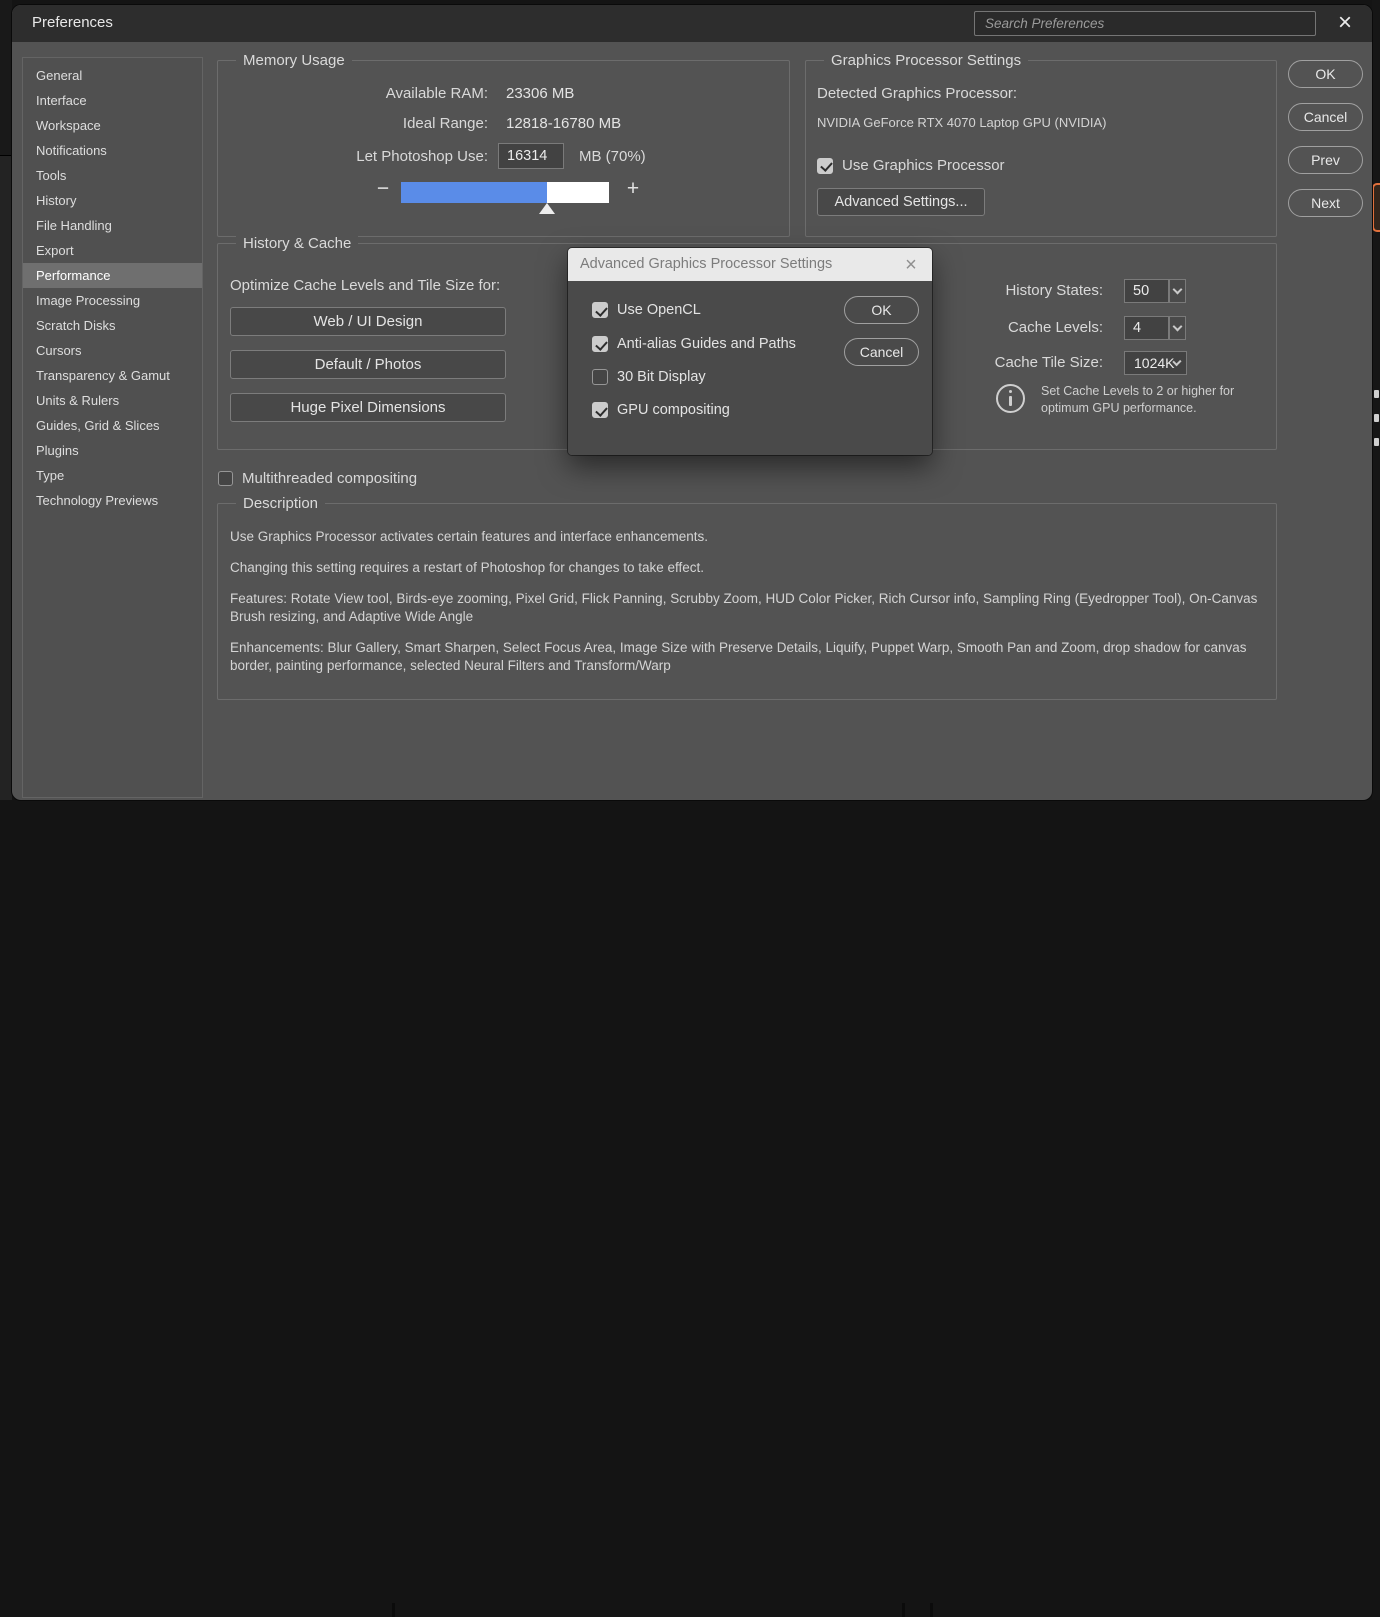 The width and height of the screenshot is (1380, 1617). What do you see at coordinates (546, 208) in the screenshot?
I see `memory-slider-thumb` at bounding box center [546, 208].